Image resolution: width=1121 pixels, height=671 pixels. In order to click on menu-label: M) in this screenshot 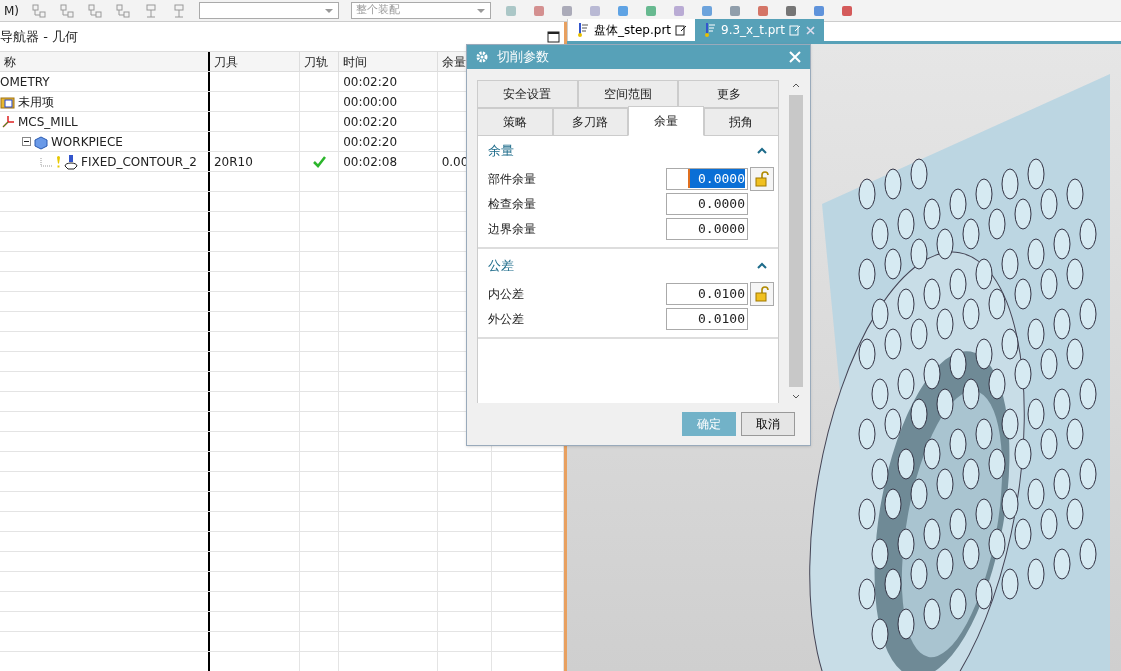, I will do `click(12, 10)`.